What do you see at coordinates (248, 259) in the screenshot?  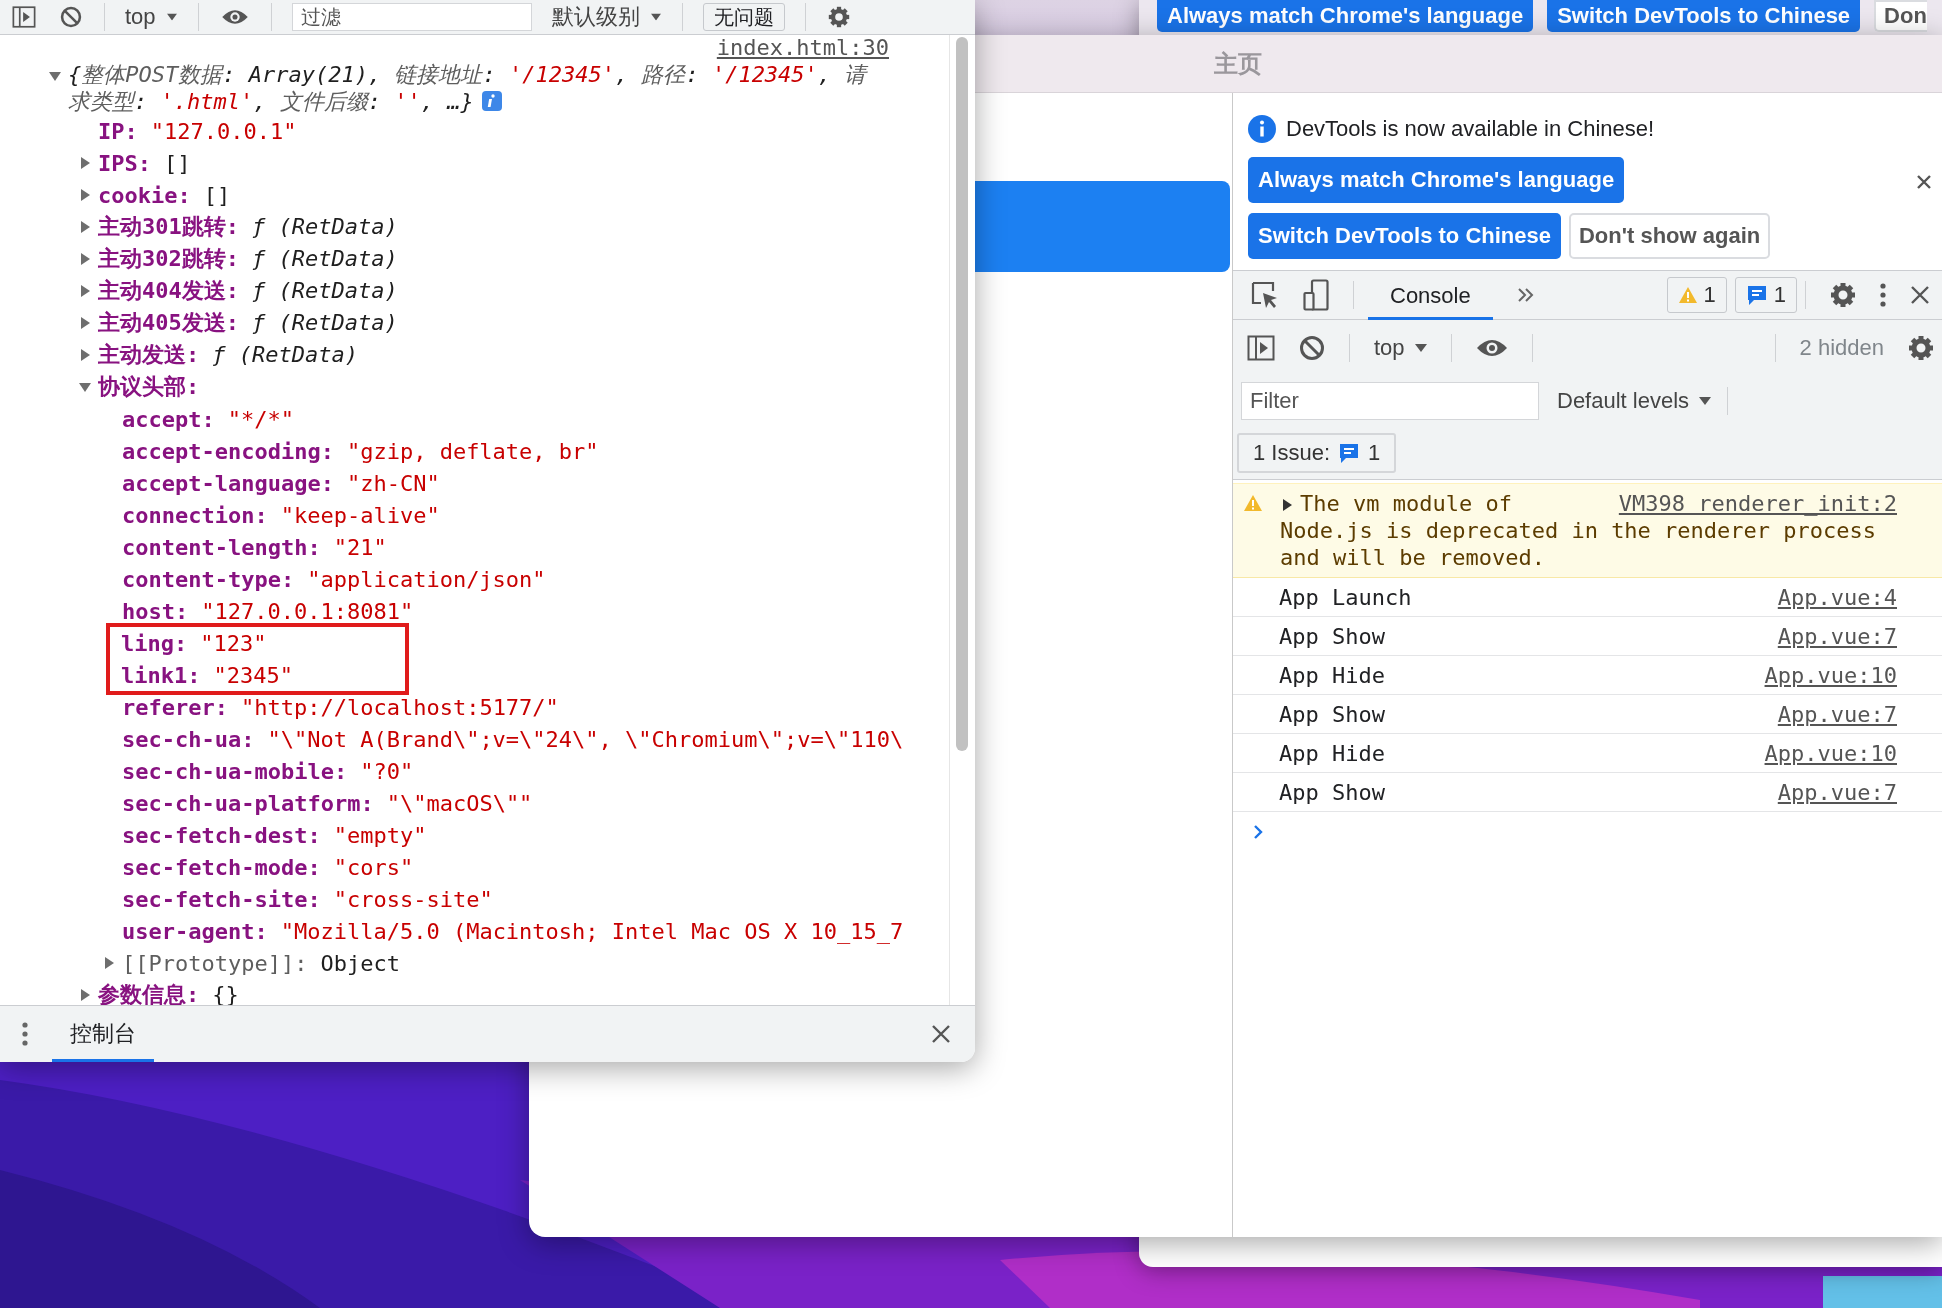 I see `log-property: 主动302跳转: ƒ (RetData)` at bounding box center [248, 259].